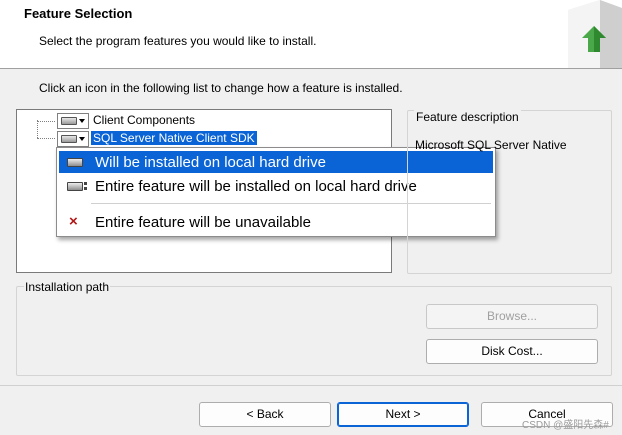 This screenshot has height=435, width=622. Describe the element at coordinates (595, 34) in the screenshot. I see `installer-box-icon` at that location.